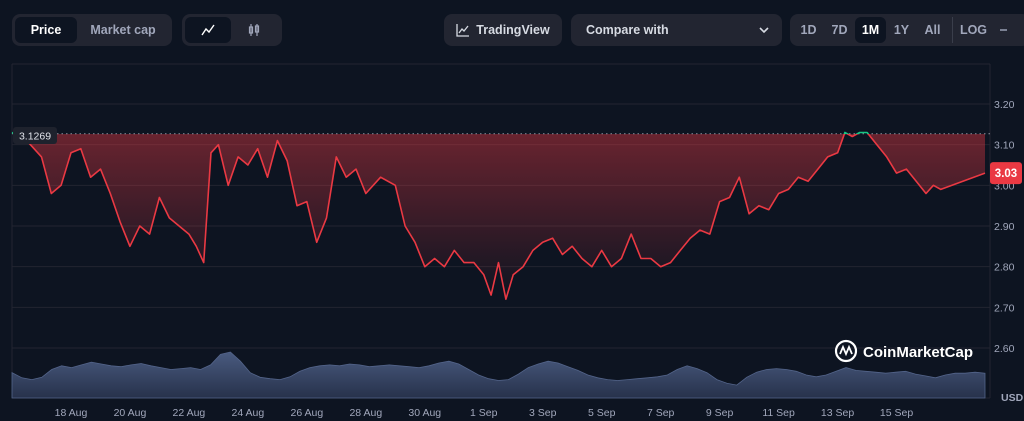  What do you see at coordinates (1004, 308) in the screenshot?
I see `y-tick-label: 2.70` at bounding box center [1004, 308].